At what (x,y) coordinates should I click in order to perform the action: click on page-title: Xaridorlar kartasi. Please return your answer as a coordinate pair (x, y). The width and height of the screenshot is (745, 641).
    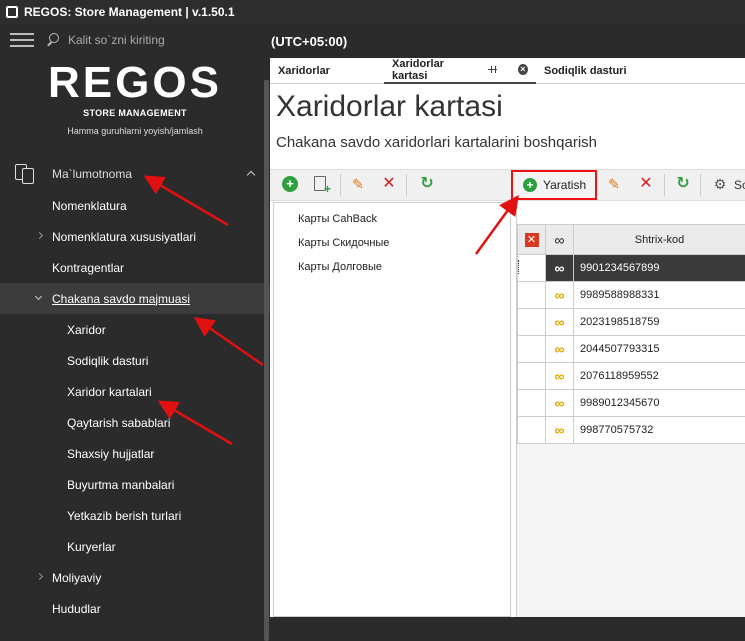
    Looking at the image, I should click on (389, 107).